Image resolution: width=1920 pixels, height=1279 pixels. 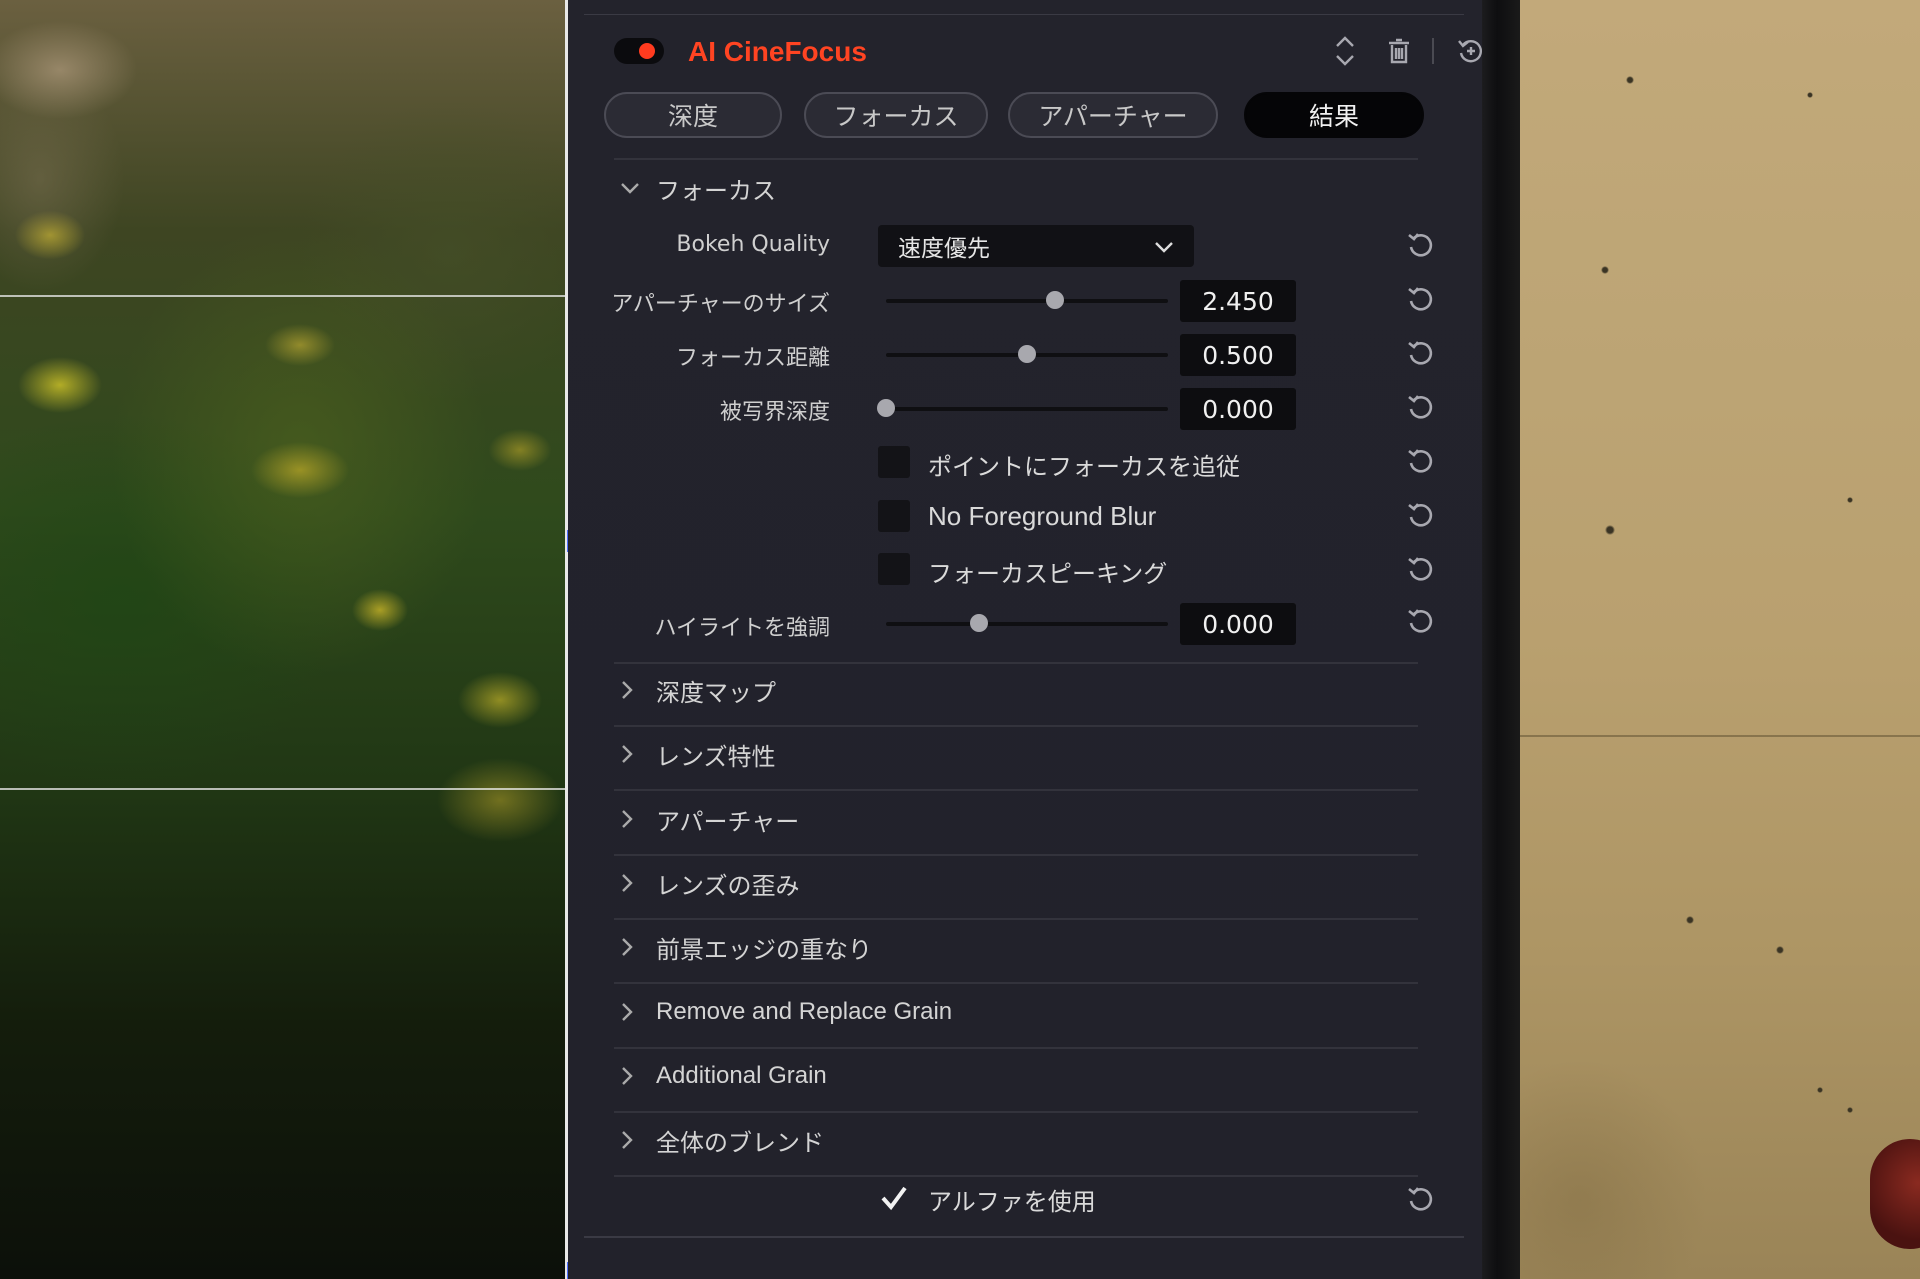 I want to click on reset-track-focus-icon, so click(x=1421, y=461).